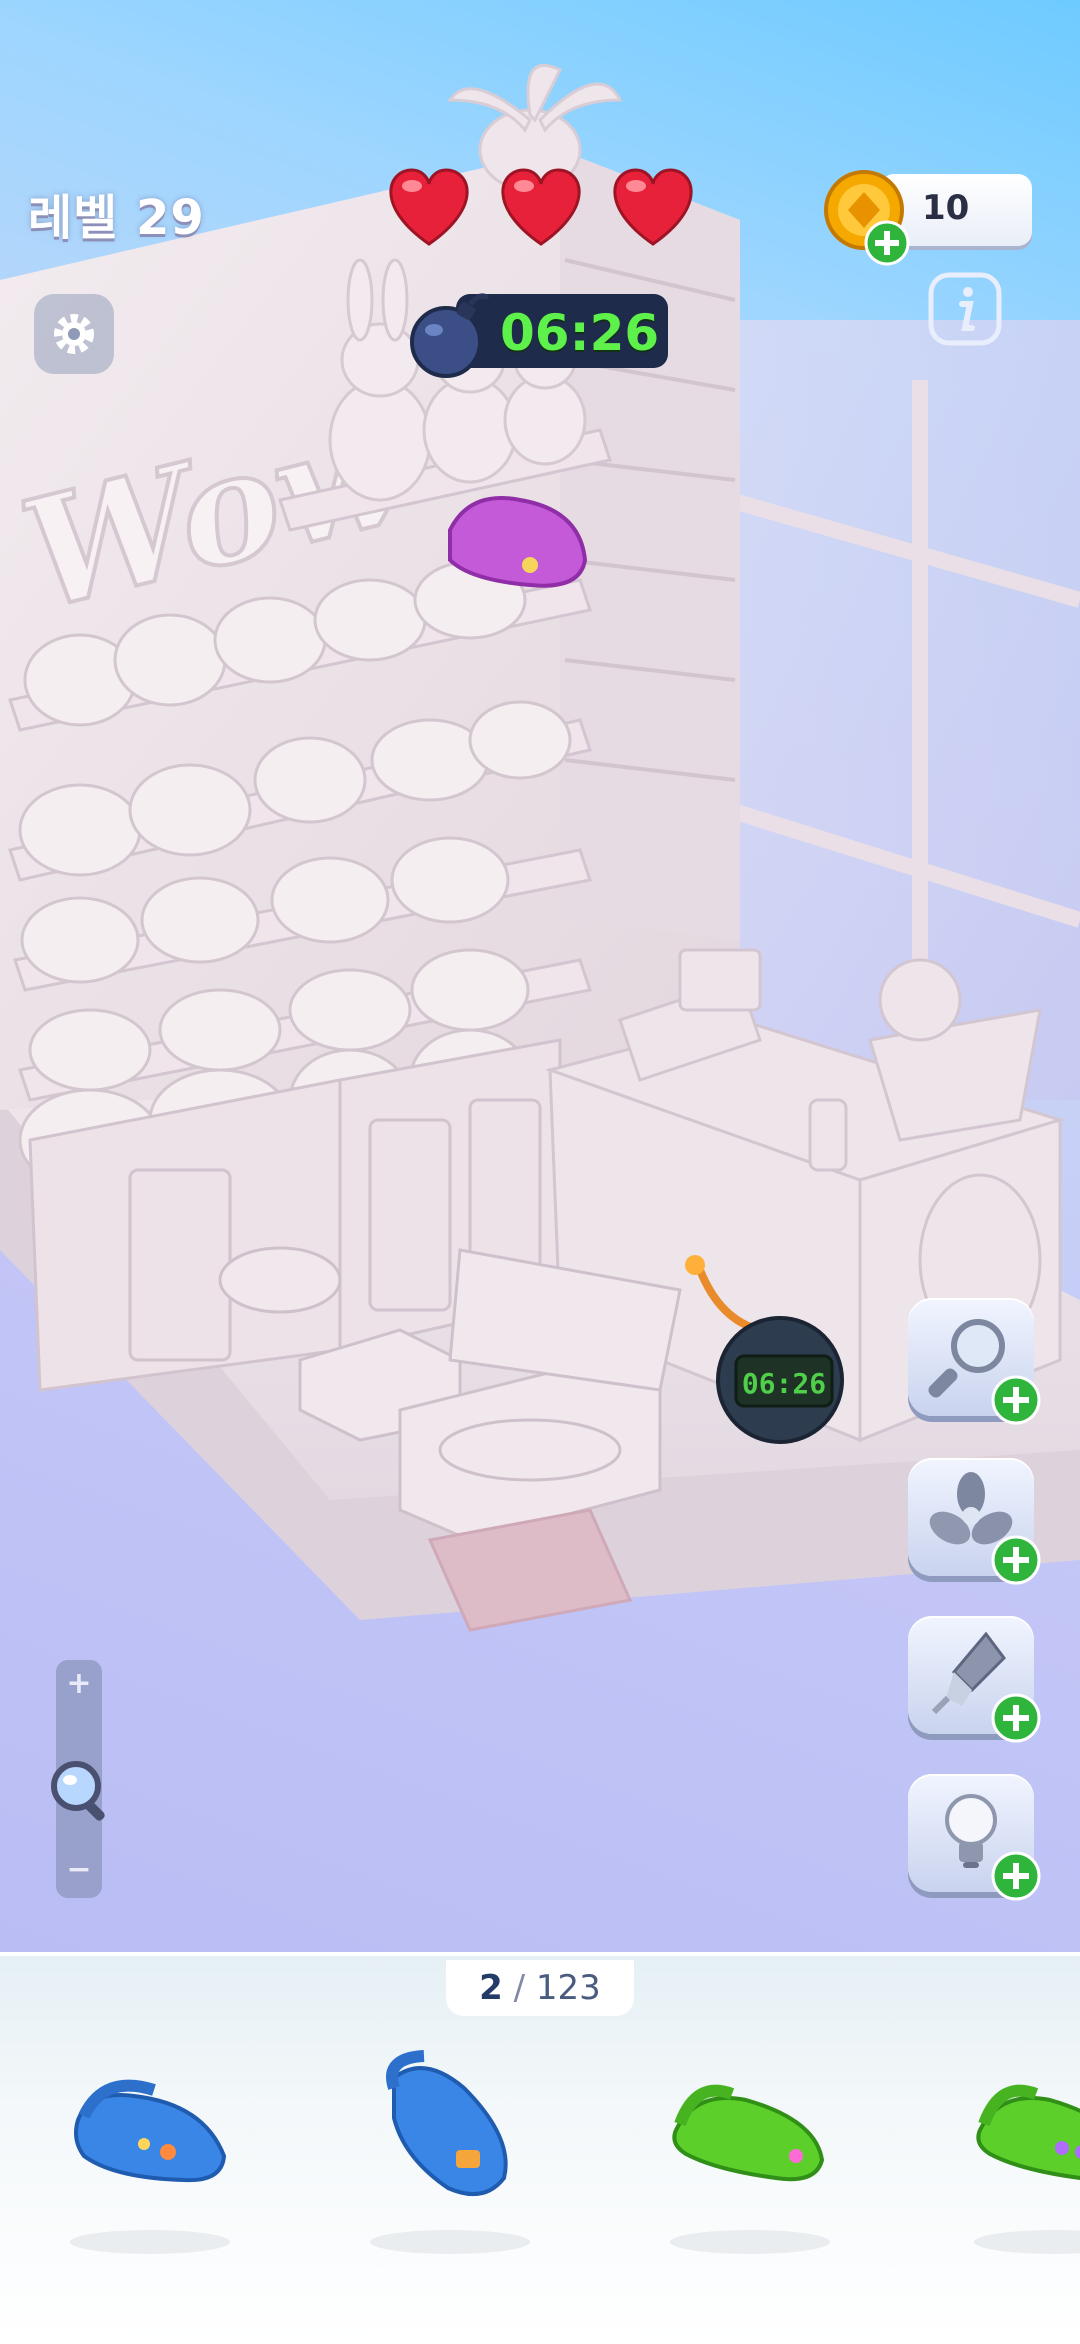  What do you see at coordinates (965, 309) in the screenshot?
I see `info-icon` at bounding box center [965, 309].